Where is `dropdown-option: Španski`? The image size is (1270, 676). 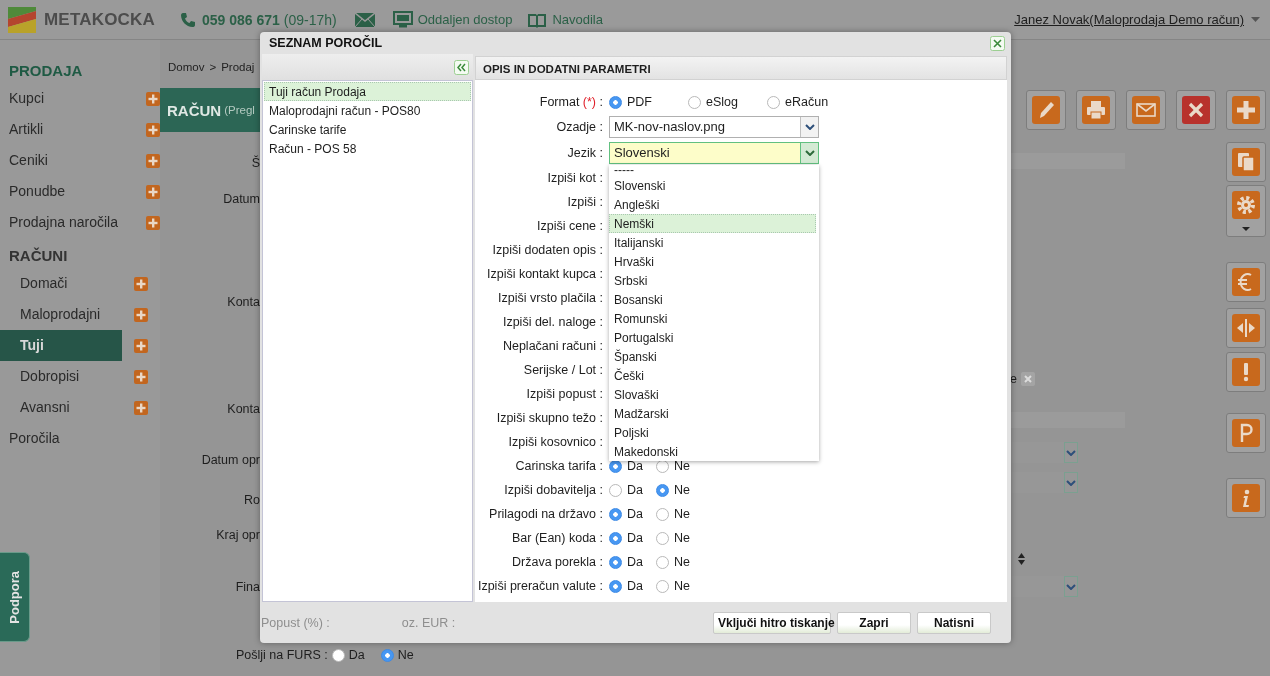
dropdown-option: Španski is located at coordinates (712, 356).